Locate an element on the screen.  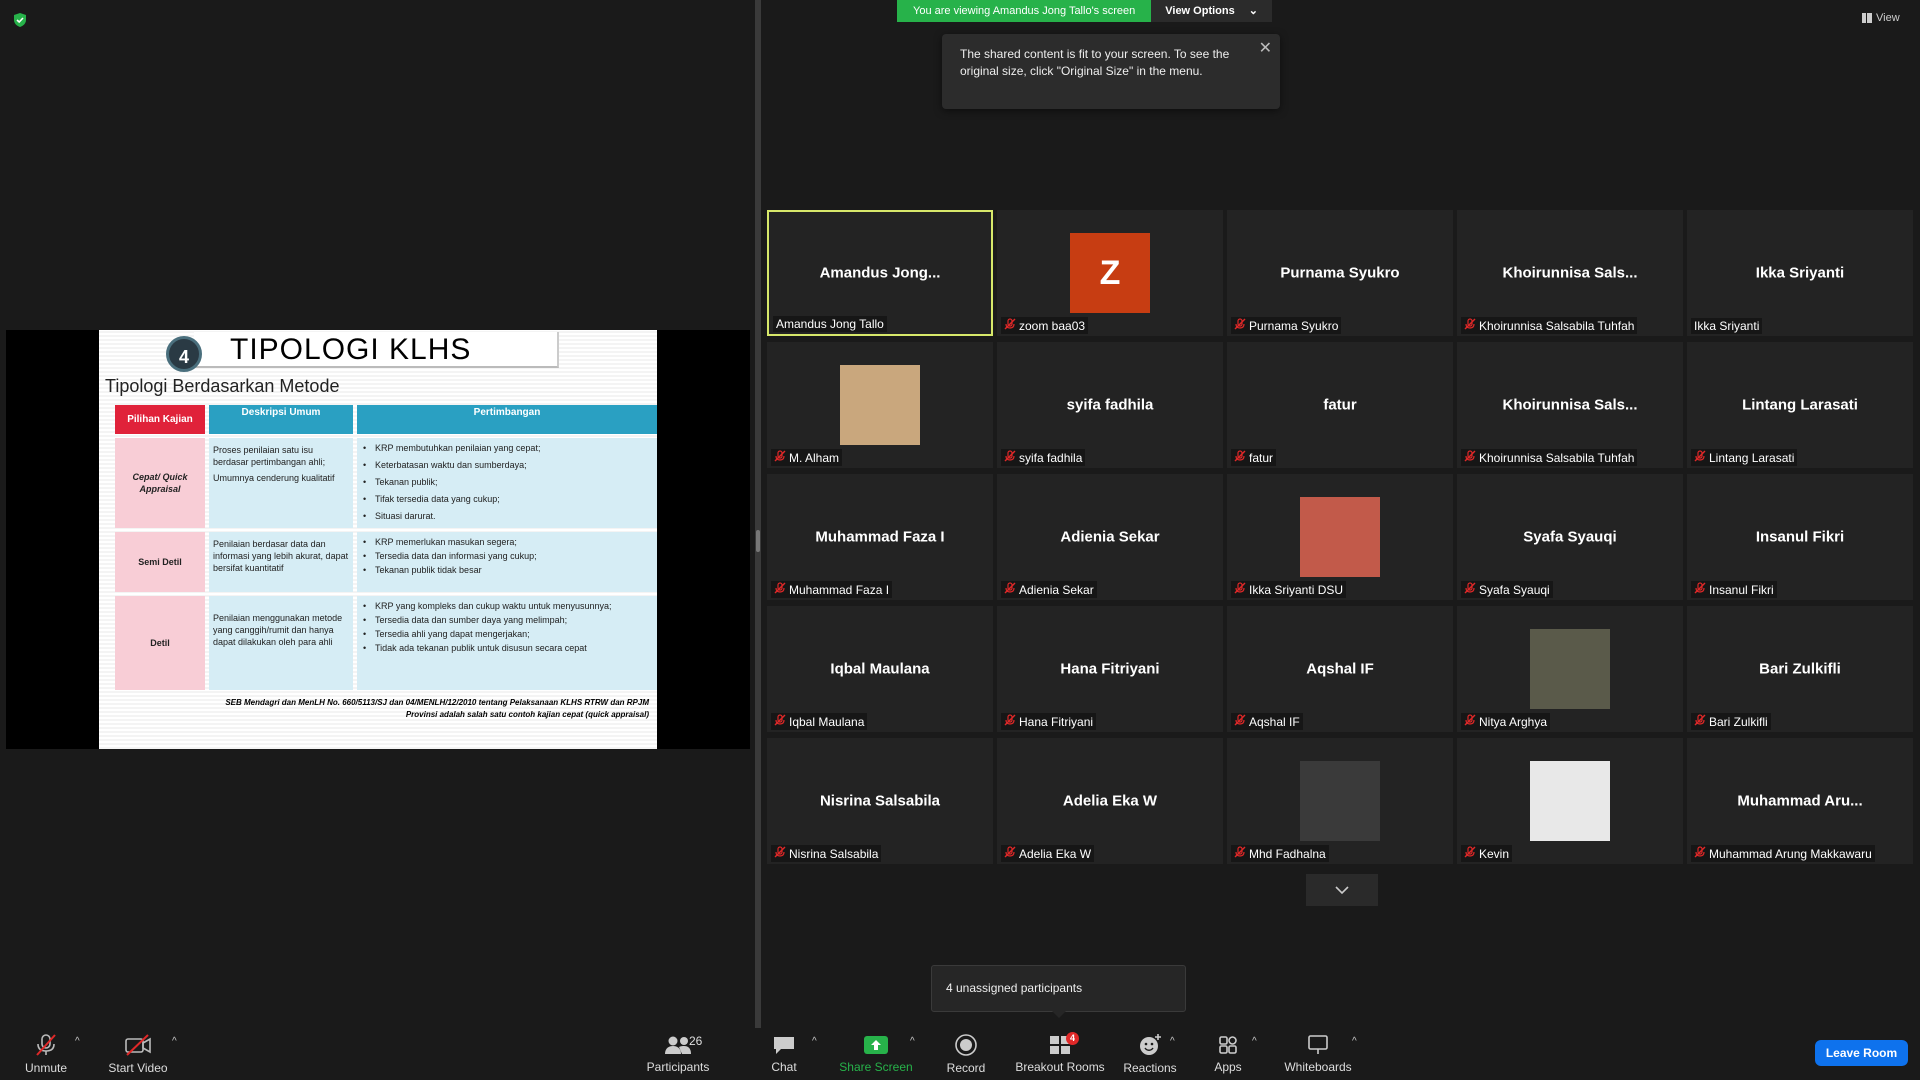
audio-options-caret-icon: ^ is located at coordinates (77, 1041).